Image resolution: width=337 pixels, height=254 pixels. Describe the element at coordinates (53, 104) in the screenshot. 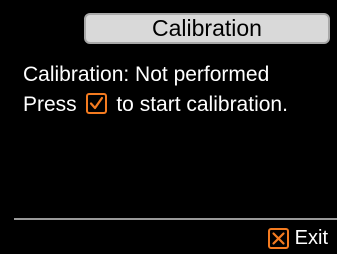

I see `instruction-press-text: Press` at that location.